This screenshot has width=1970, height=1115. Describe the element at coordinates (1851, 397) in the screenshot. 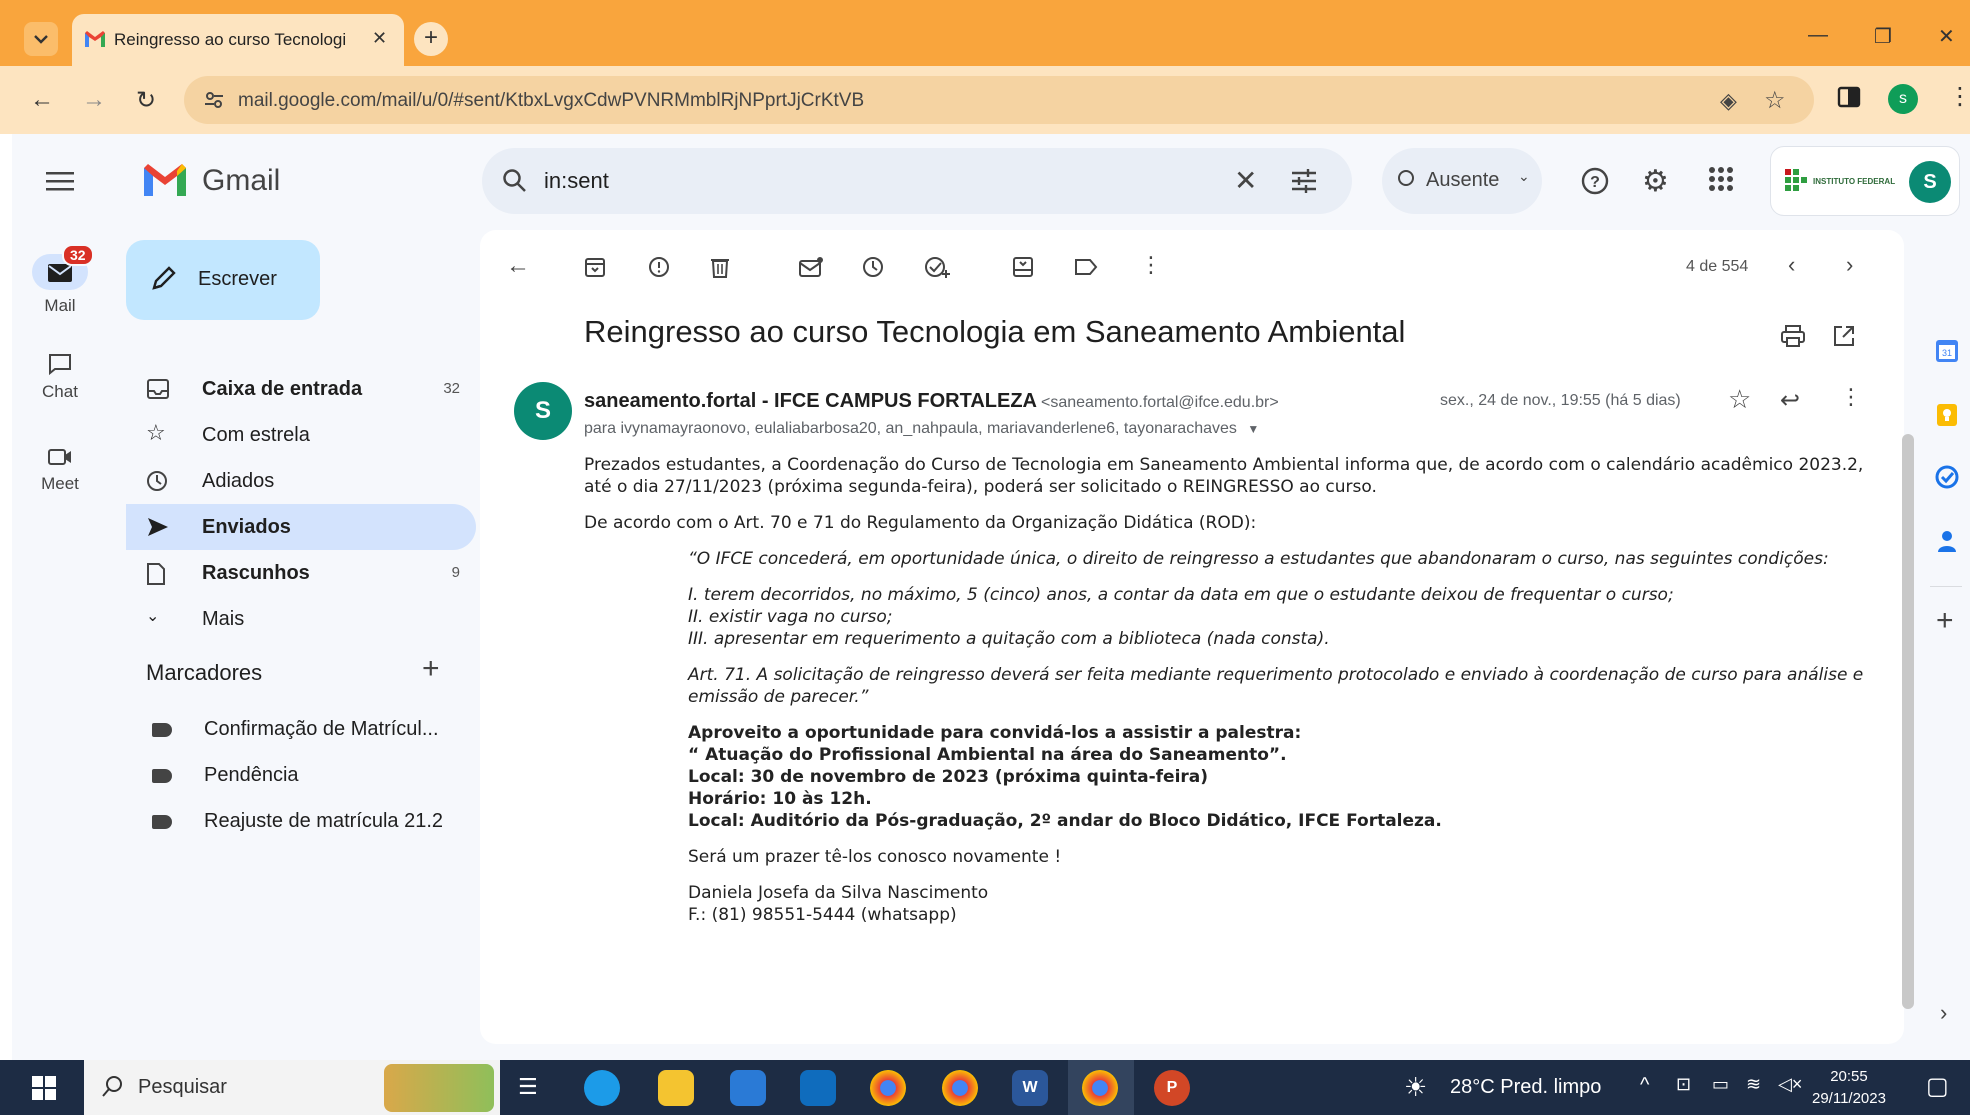

I see `message-more-icon: ⋮` at that location.